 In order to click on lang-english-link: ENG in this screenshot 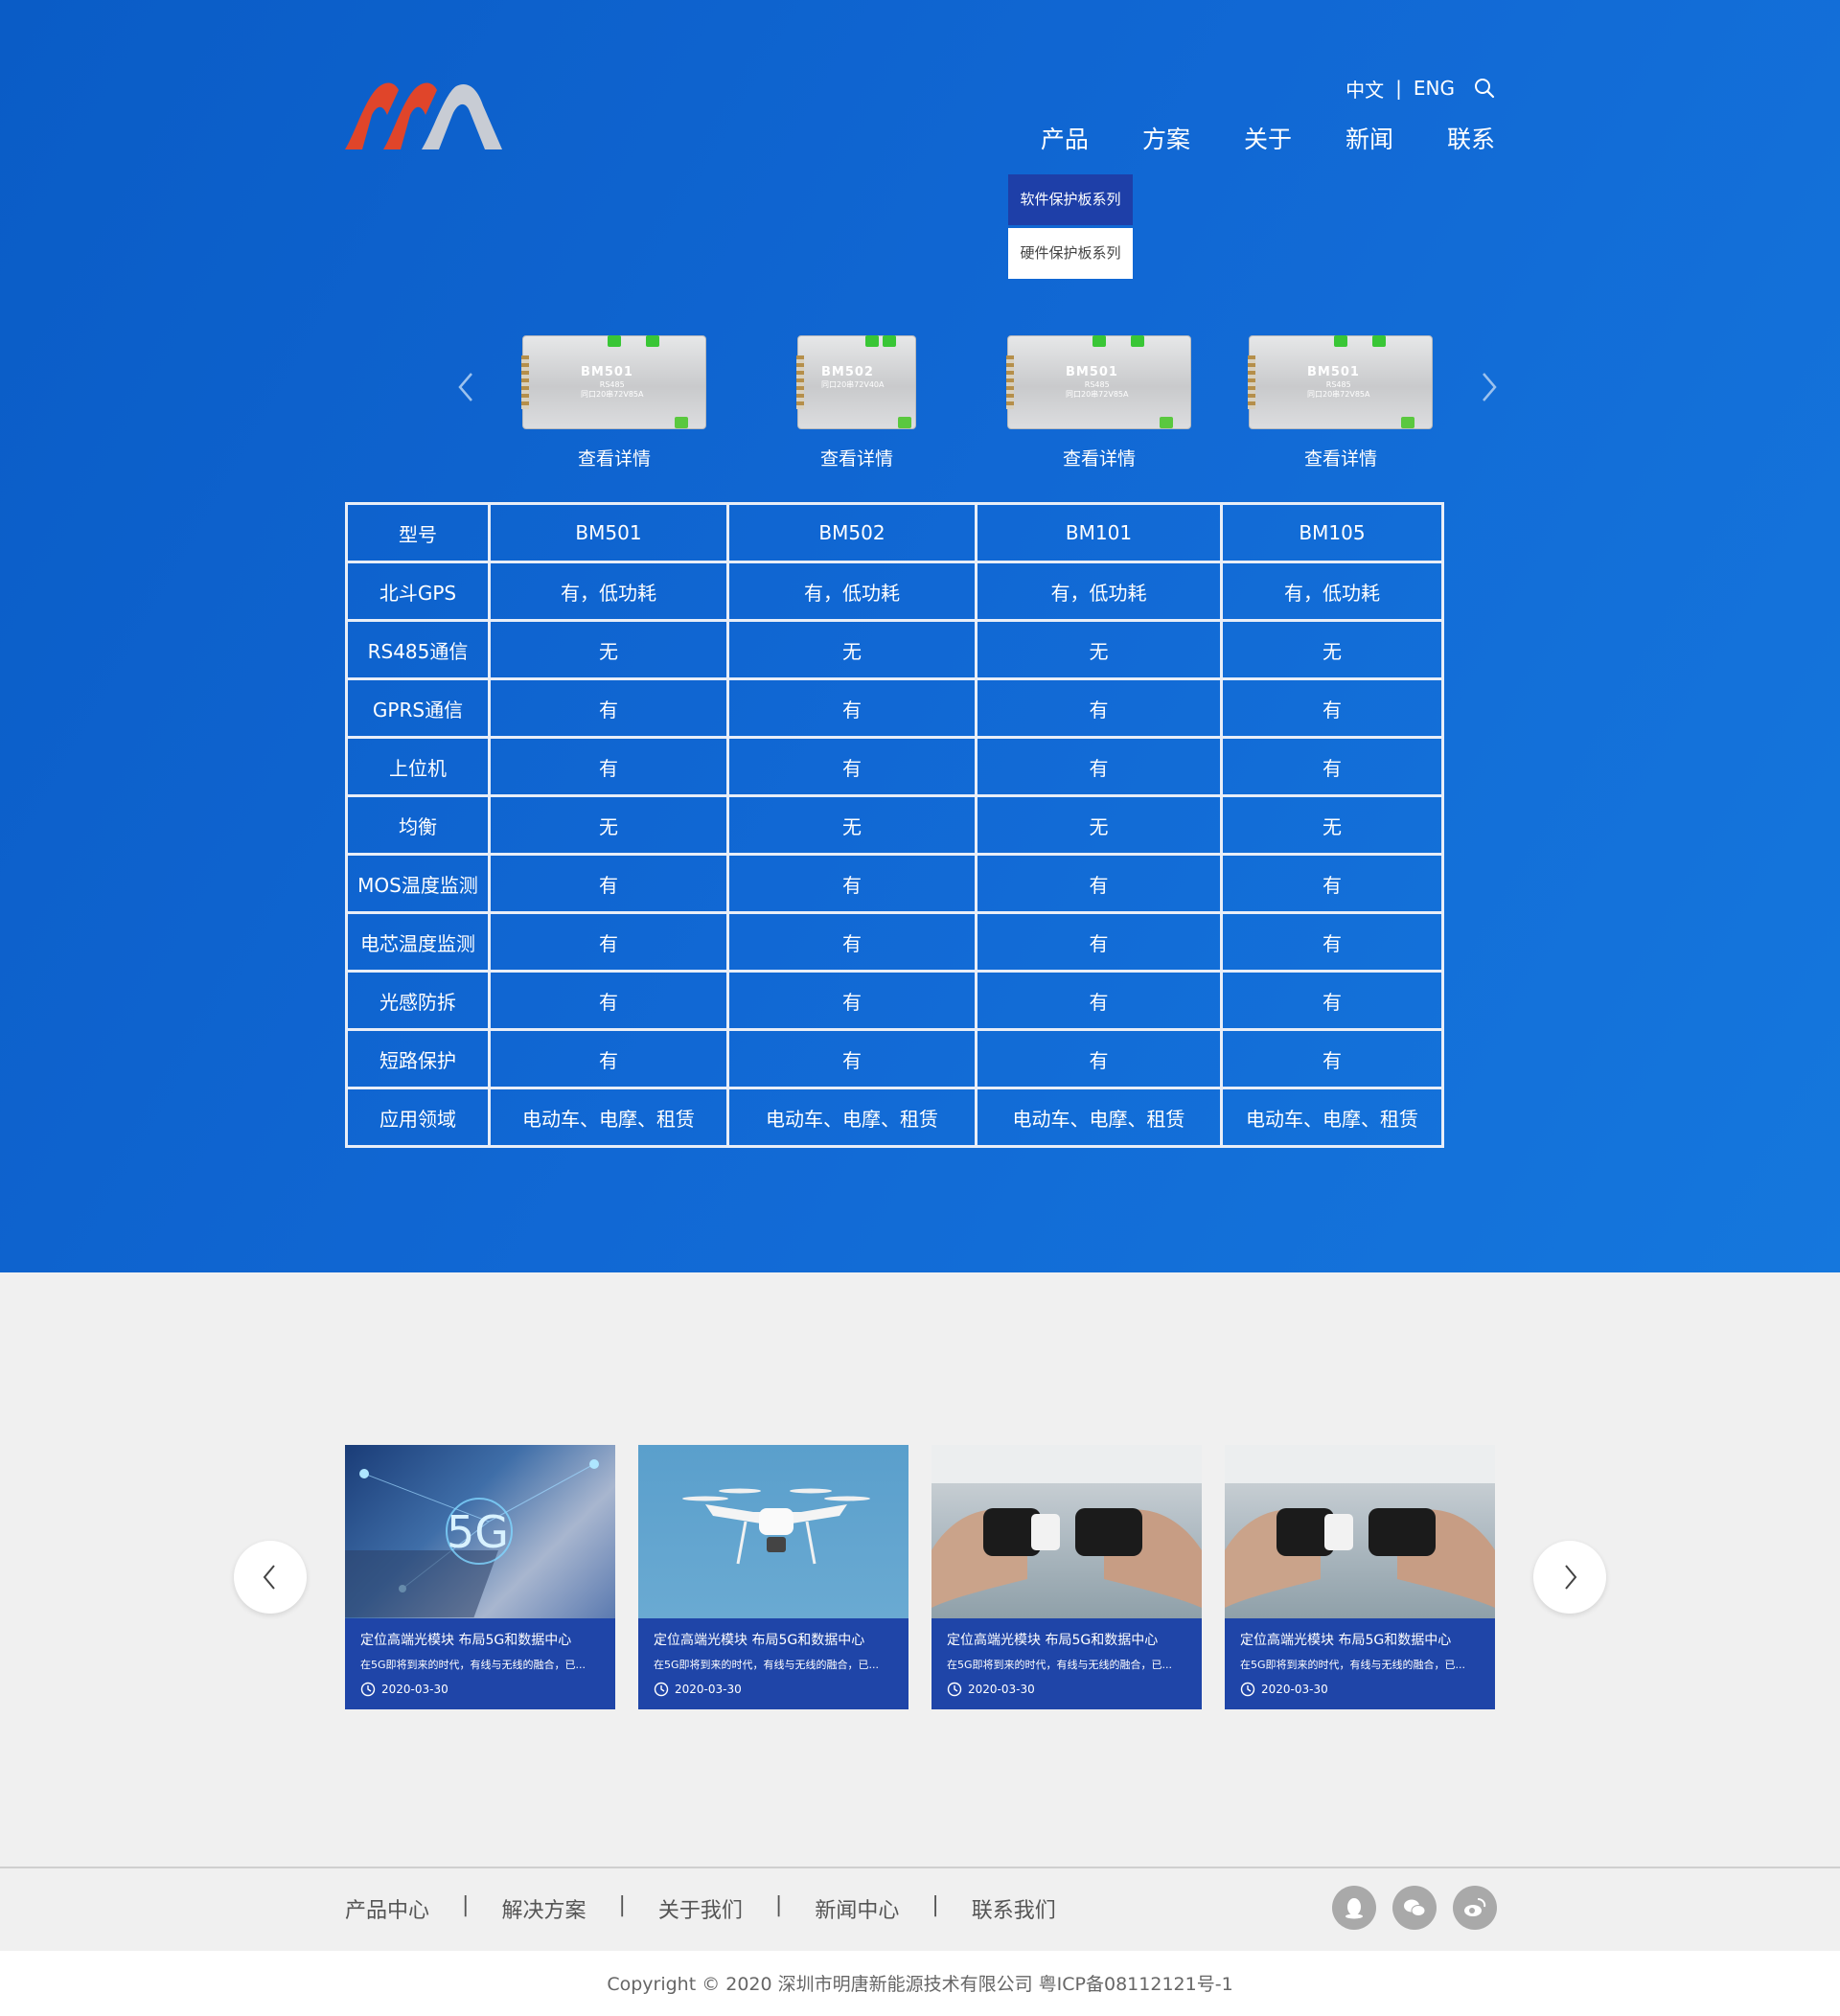, I will do `click(1434, 88)`.